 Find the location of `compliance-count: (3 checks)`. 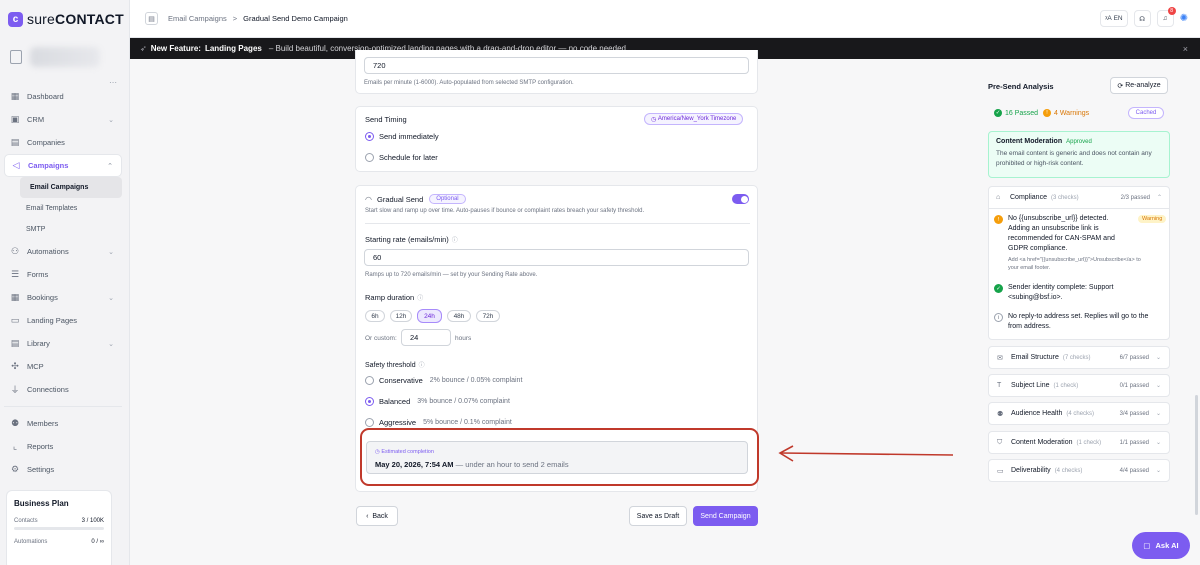

compliance-count: (3 checks) is located at coordinates (1064, 197).